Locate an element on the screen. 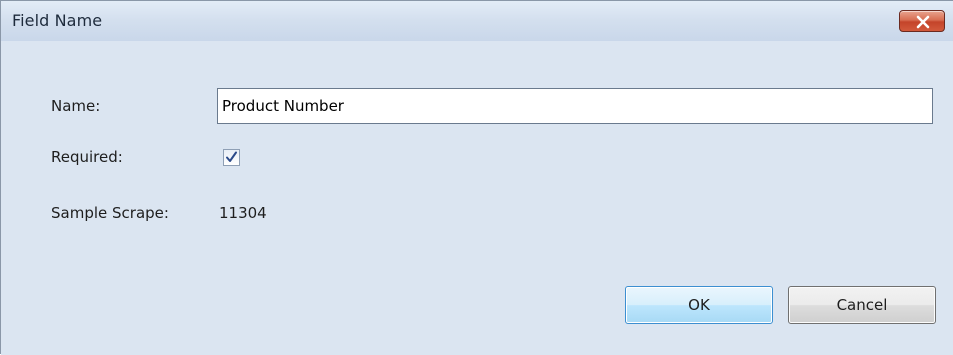  required-label: Required: is located at coordinates (87, 157).